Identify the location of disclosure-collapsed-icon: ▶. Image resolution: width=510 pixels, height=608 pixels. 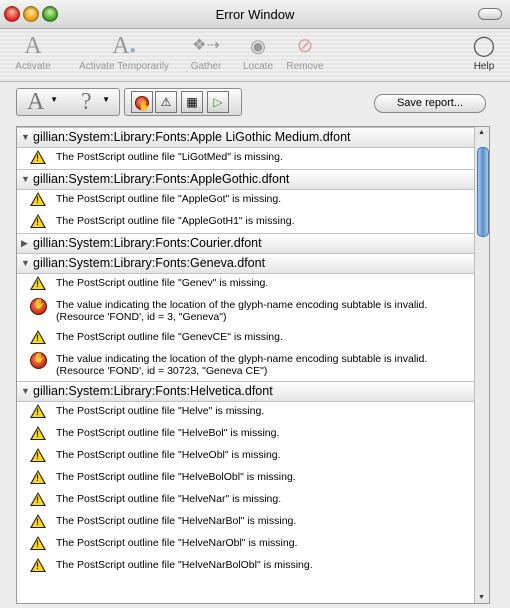
(24, 243).